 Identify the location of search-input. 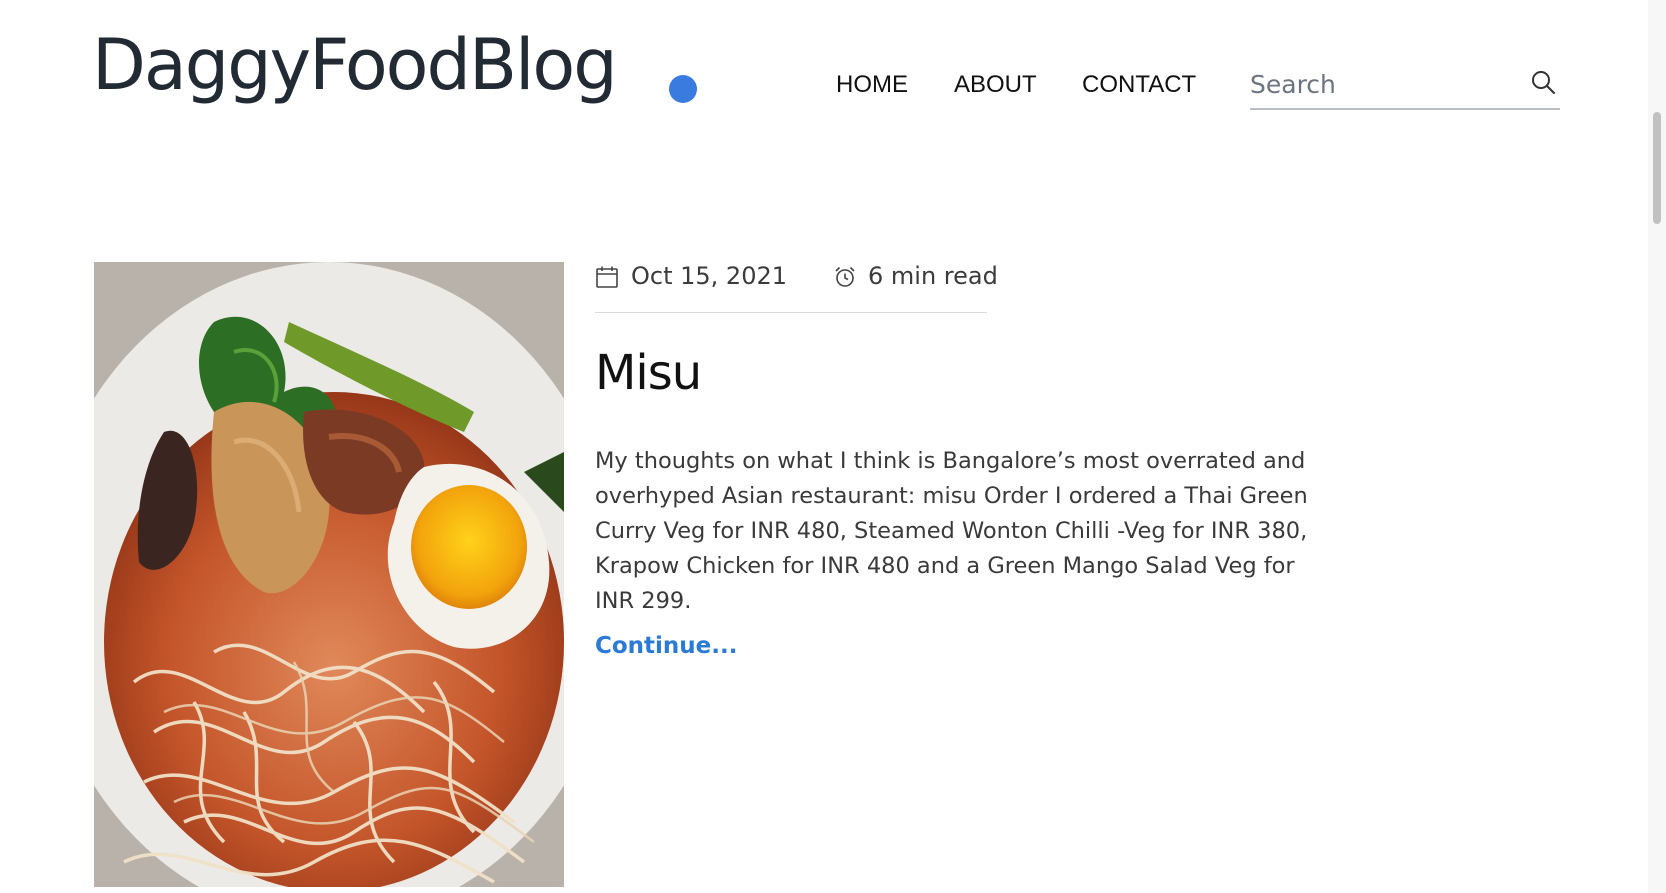
(1385, 84).